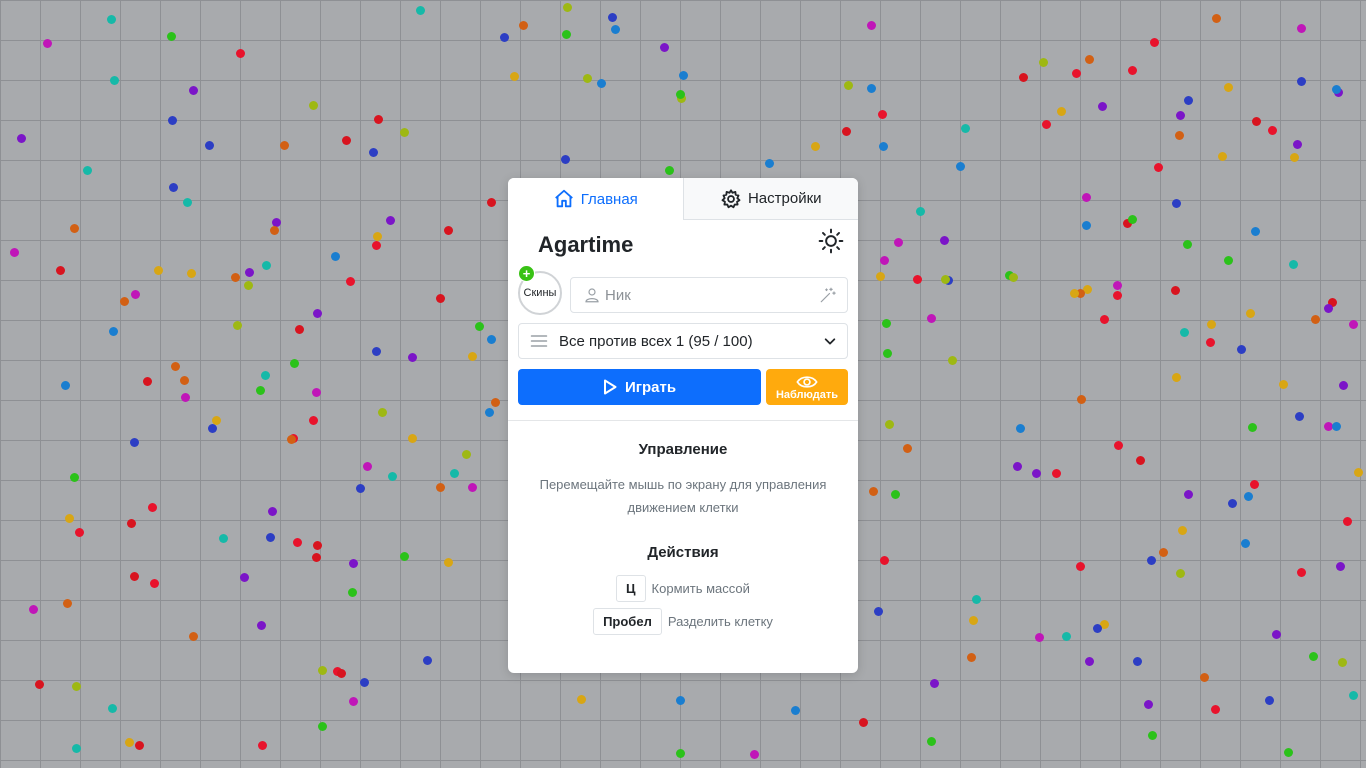 This screenshot has height=768, width=1366. Describe the element at coordinates (807, 387) in the screenshot. I see `spectate-button: Наблюдать` at that location.